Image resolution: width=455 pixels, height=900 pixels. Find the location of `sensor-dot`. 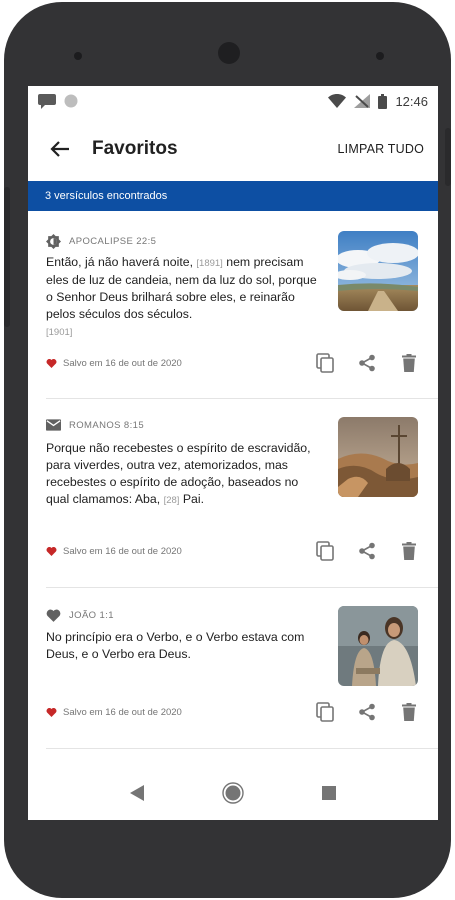

sensor-dot is located at coordinates (380, 56).